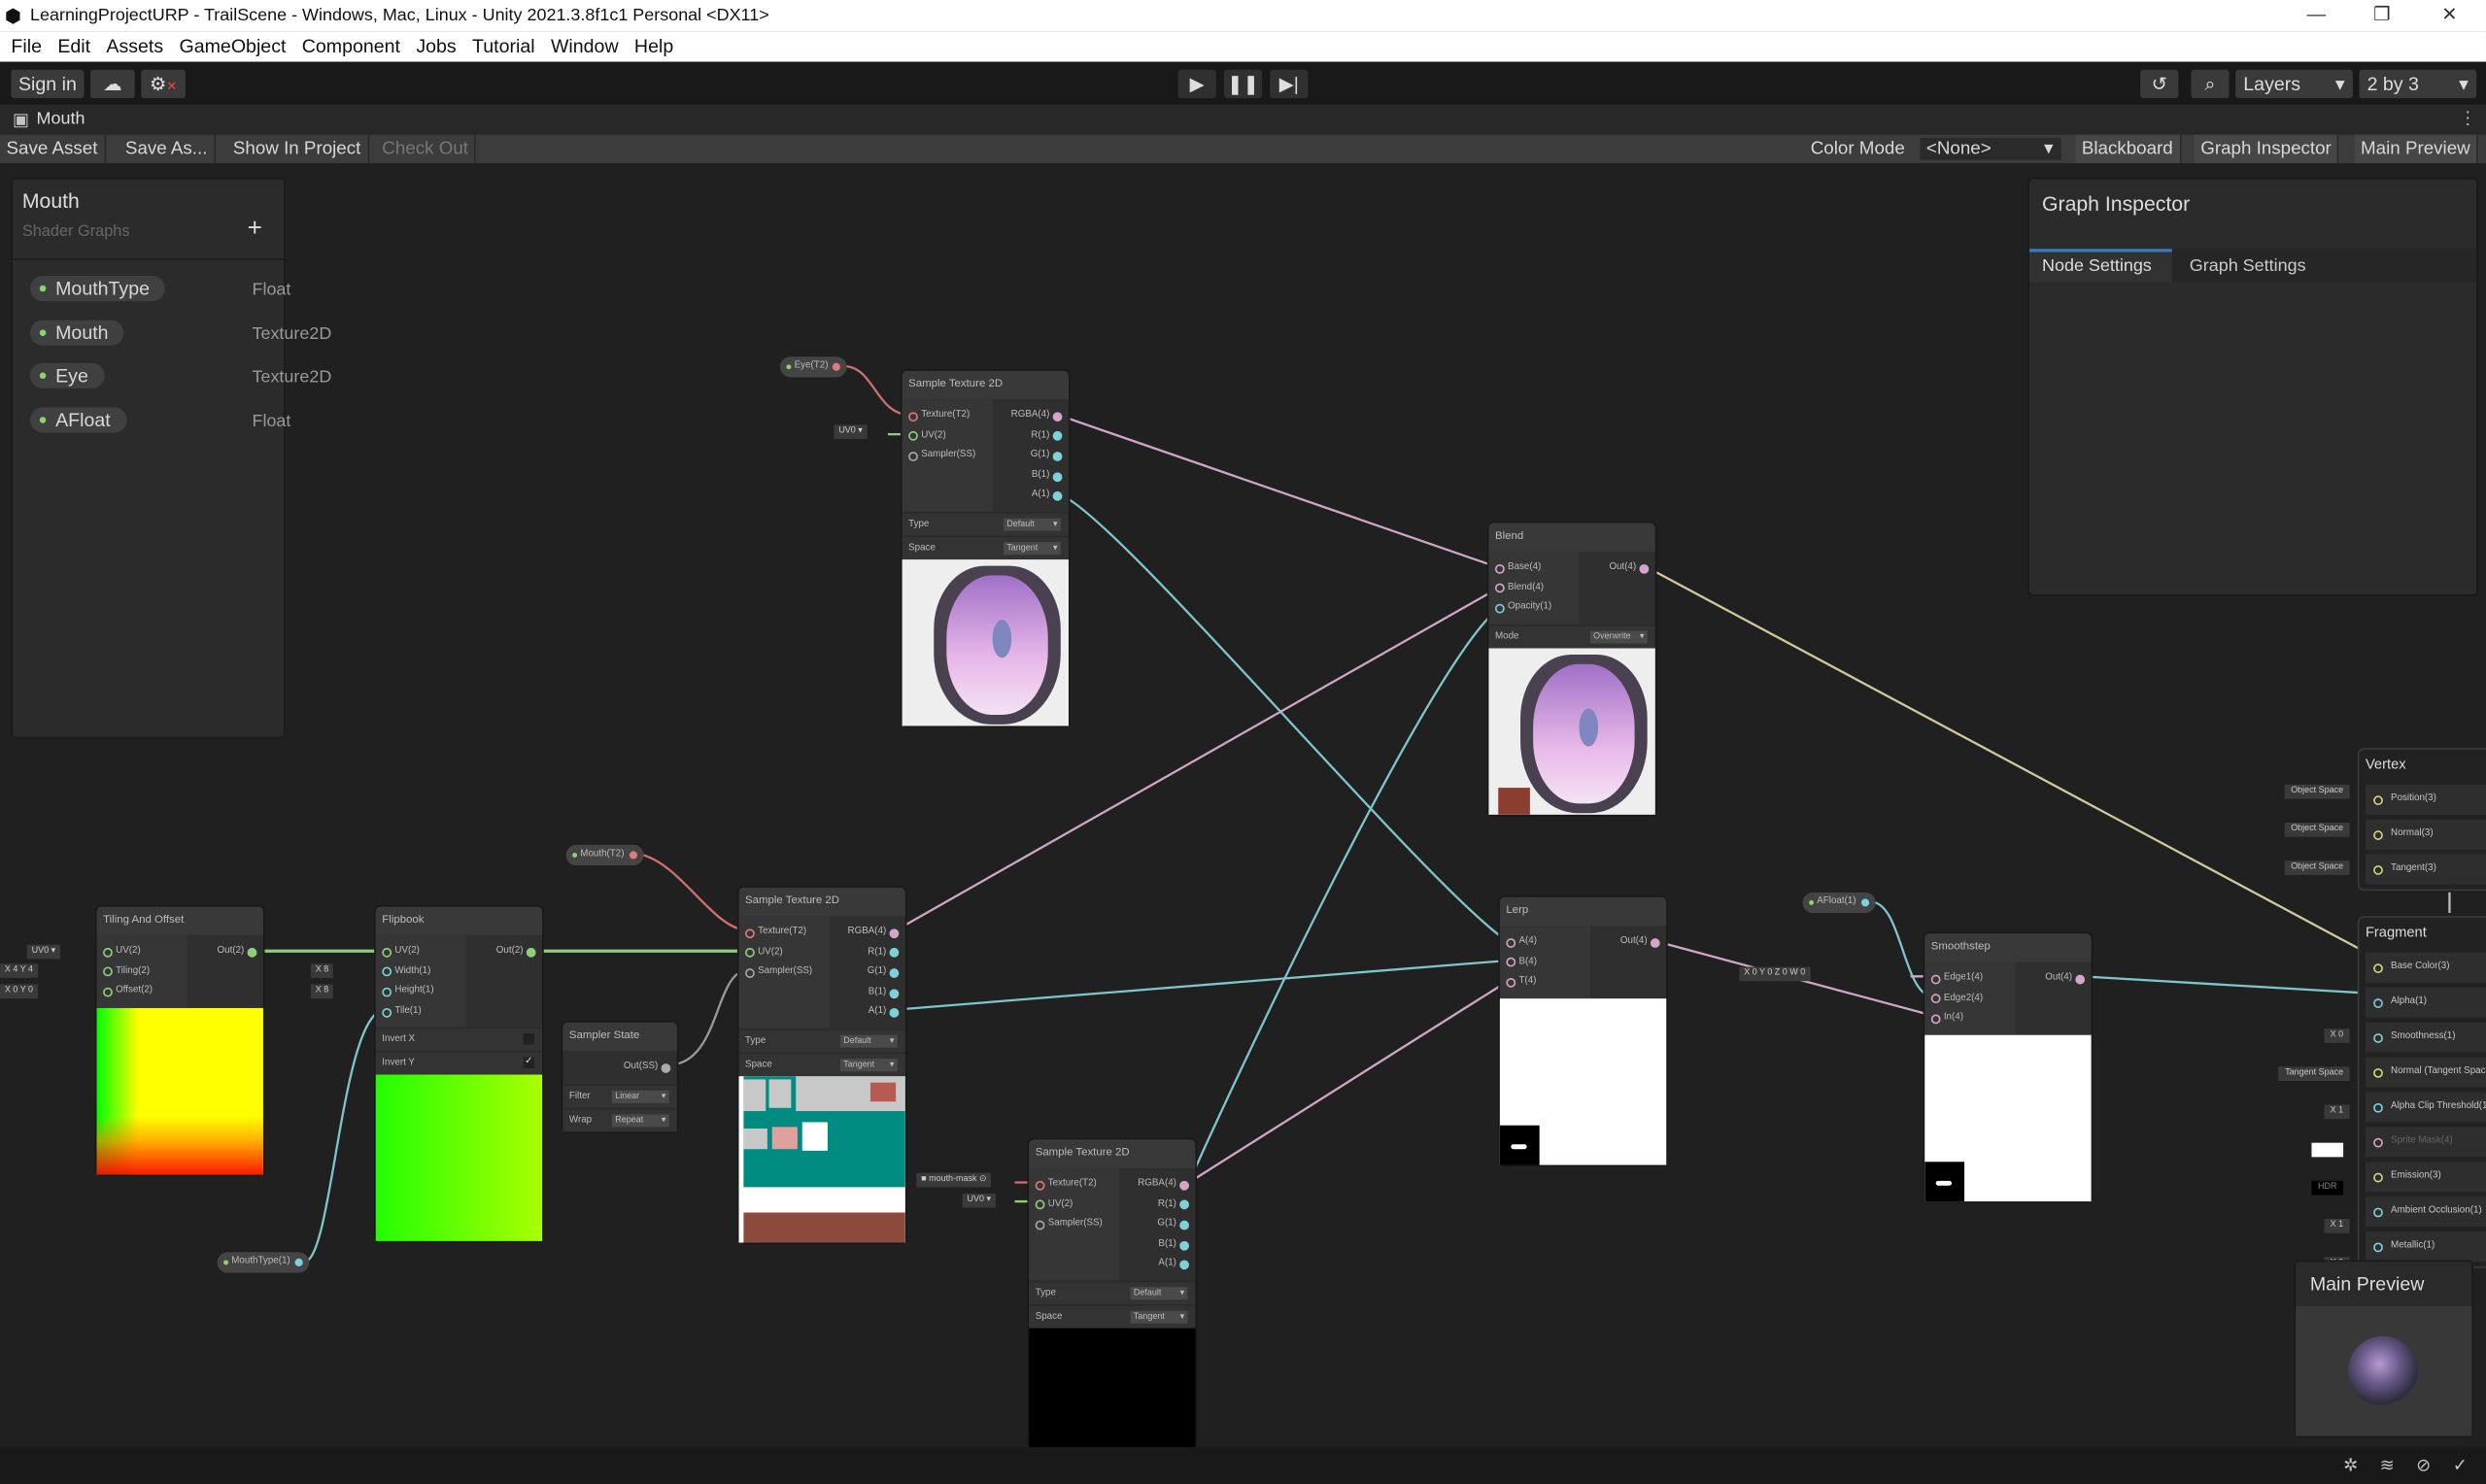  I want to click on node-title: Sampler State, so click(619, 1037).